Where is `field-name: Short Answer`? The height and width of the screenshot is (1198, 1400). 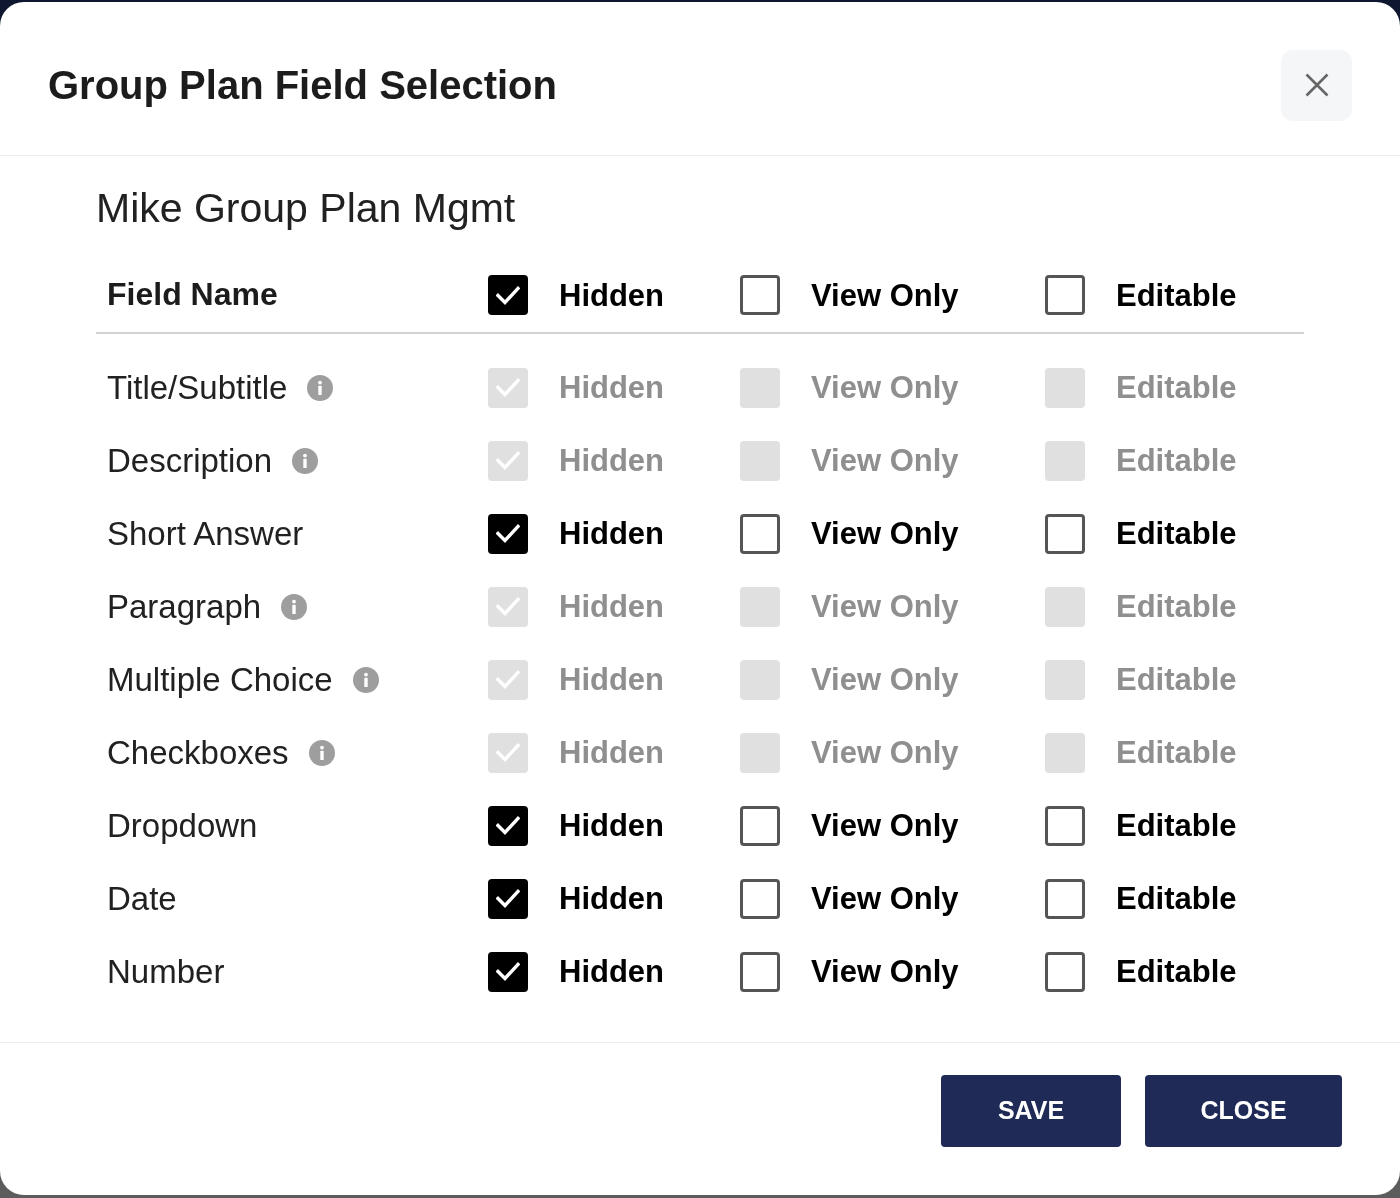
field-name: Short Answer is located at coordinates (205, 533).